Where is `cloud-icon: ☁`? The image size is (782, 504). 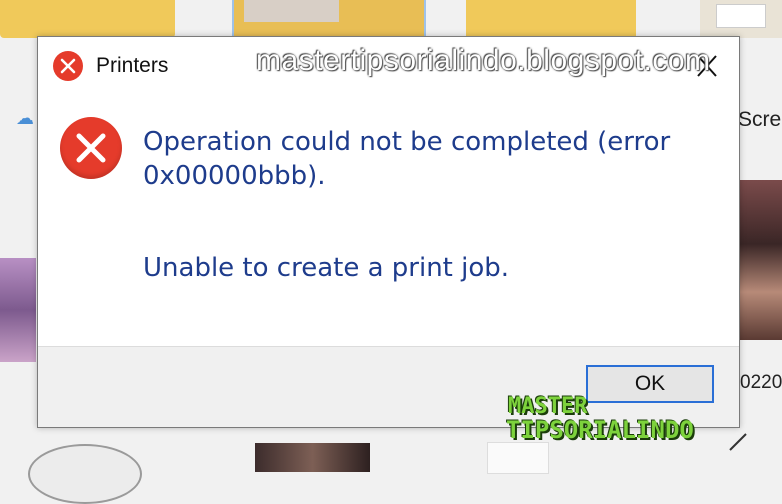
cloud-icon: ☁ is located at coordinates (25, 118).